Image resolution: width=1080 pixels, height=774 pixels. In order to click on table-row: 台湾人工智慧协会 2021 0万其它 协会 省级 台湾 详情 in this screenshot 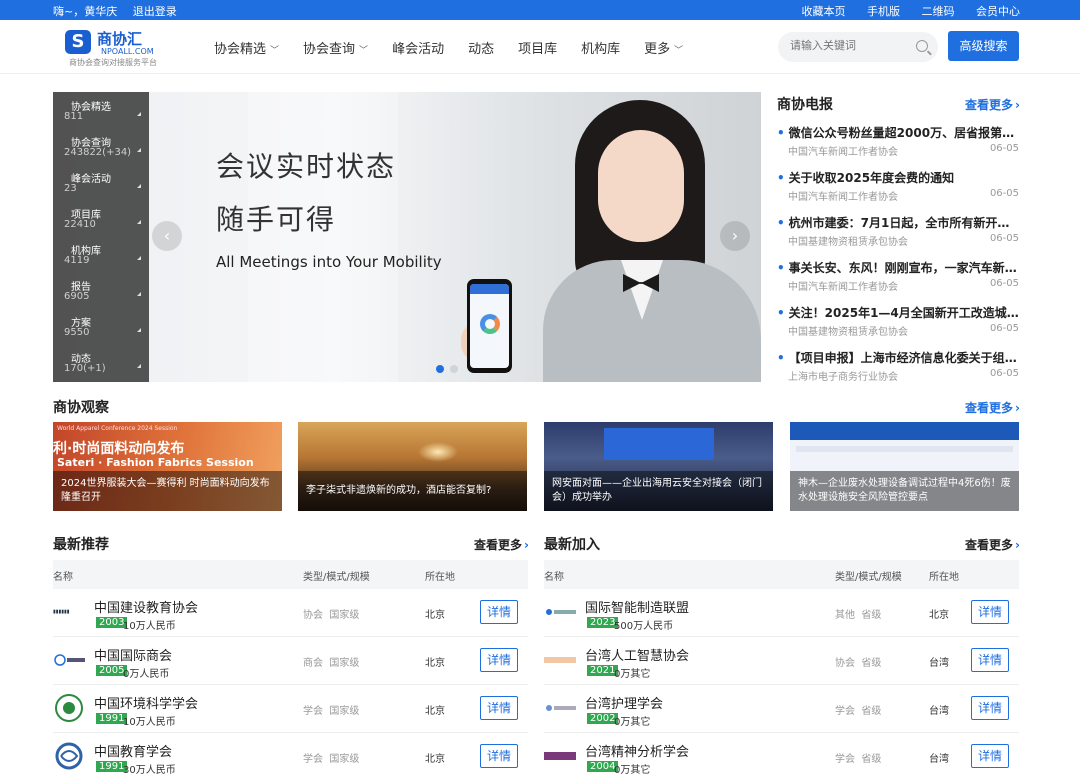, I will do `click(781, 661)`.